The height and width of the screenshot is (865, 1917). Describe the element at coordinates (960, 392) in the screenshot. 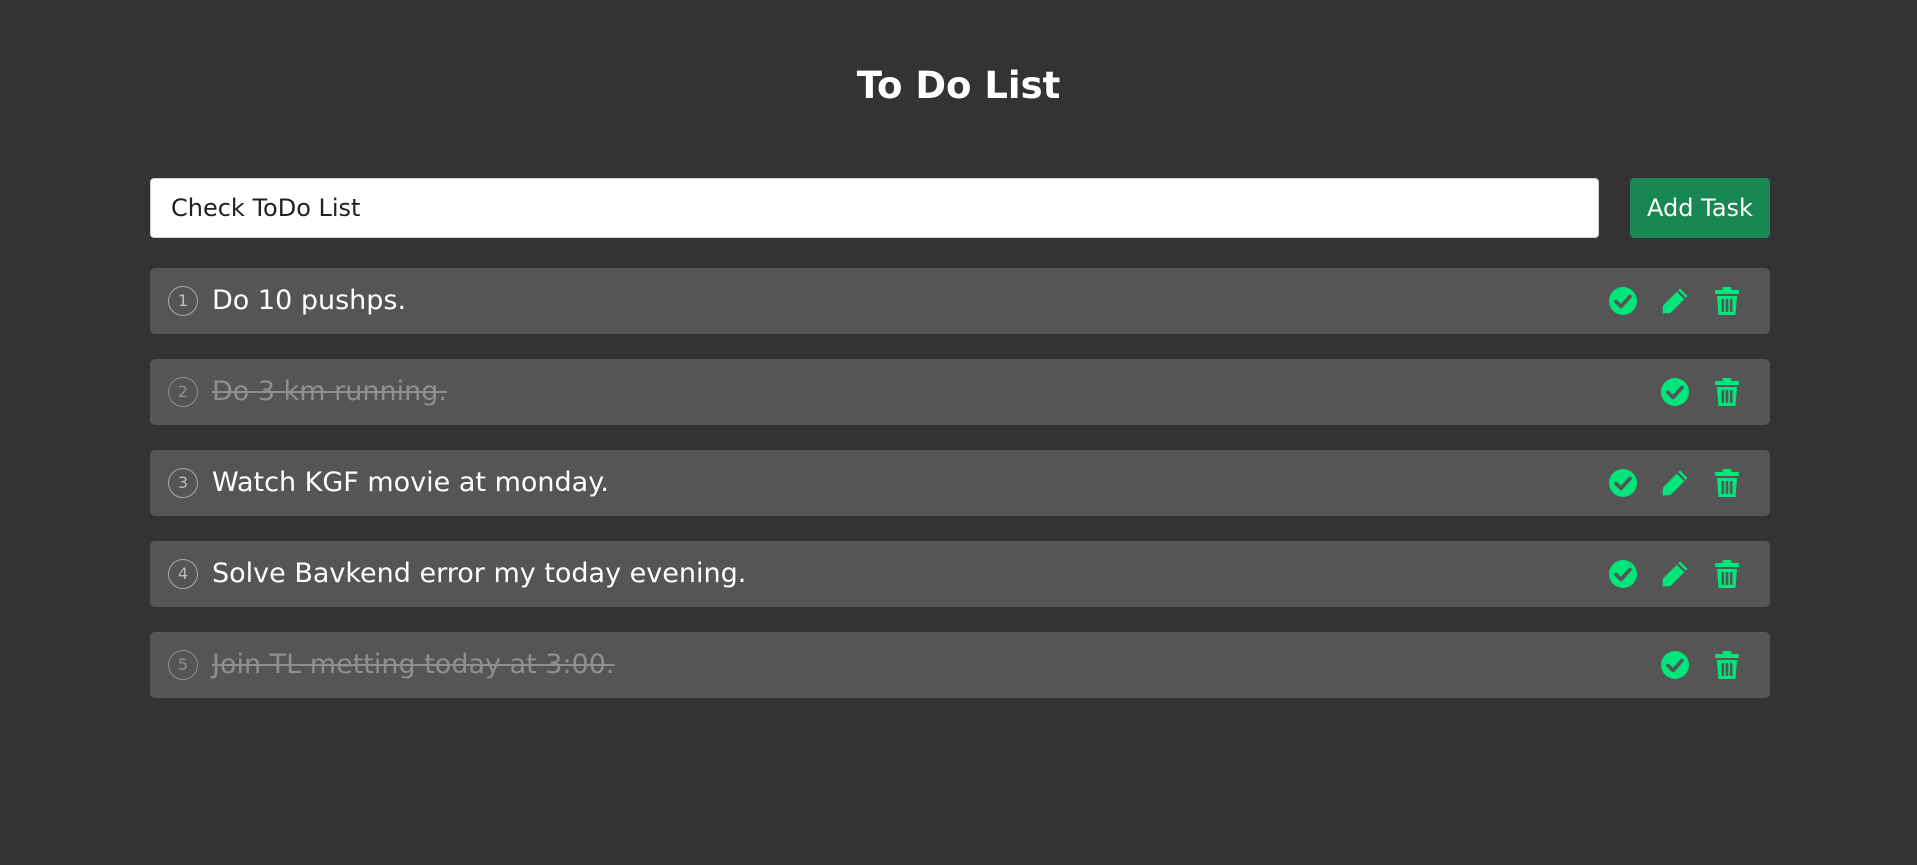

I see `task-item: 2 Do 3 km running.` at that location.